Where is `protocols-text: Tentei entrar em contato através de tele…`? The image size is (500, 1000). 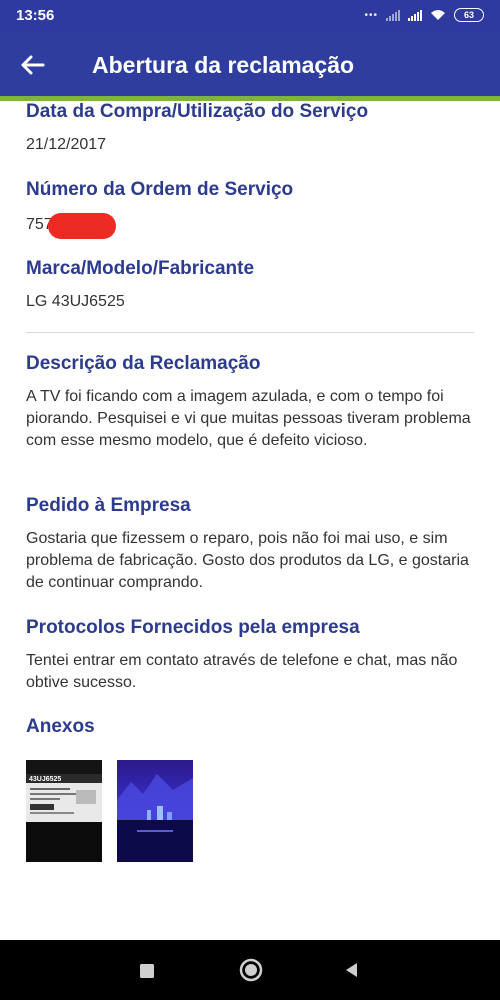 protocols-text: Tentei entrar em contato através de tele… is located at coordinates (242, 671).